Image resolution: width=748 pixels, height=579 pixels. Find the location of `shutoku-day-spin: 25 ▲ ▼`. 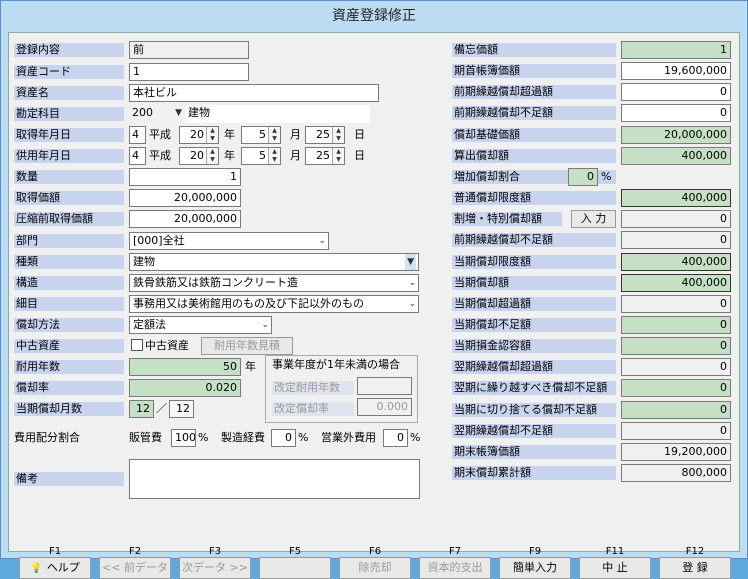

shutoku-day-spin: 25 ▲ ▼ is located at coordinates (325, 135).